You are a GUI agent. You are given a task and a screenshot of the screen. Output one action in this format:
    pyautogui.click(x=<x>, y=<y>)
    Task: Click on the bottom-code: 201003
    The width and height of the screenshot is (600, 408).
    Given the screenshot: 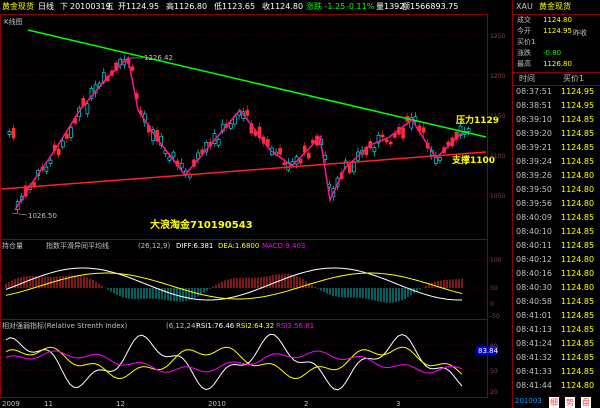 What is the action you would take?
    pyautogui.click(x=528, y=401)
    